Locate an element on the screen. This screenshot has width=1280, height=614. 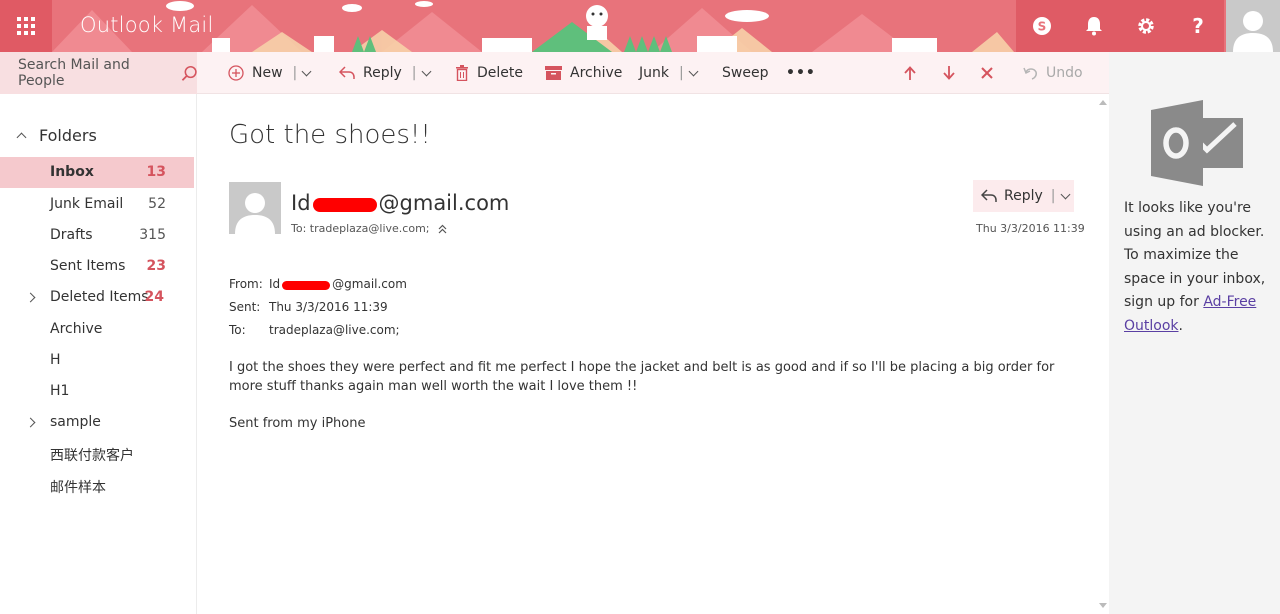
help-button: ? is located at coordinates (1198, 26).